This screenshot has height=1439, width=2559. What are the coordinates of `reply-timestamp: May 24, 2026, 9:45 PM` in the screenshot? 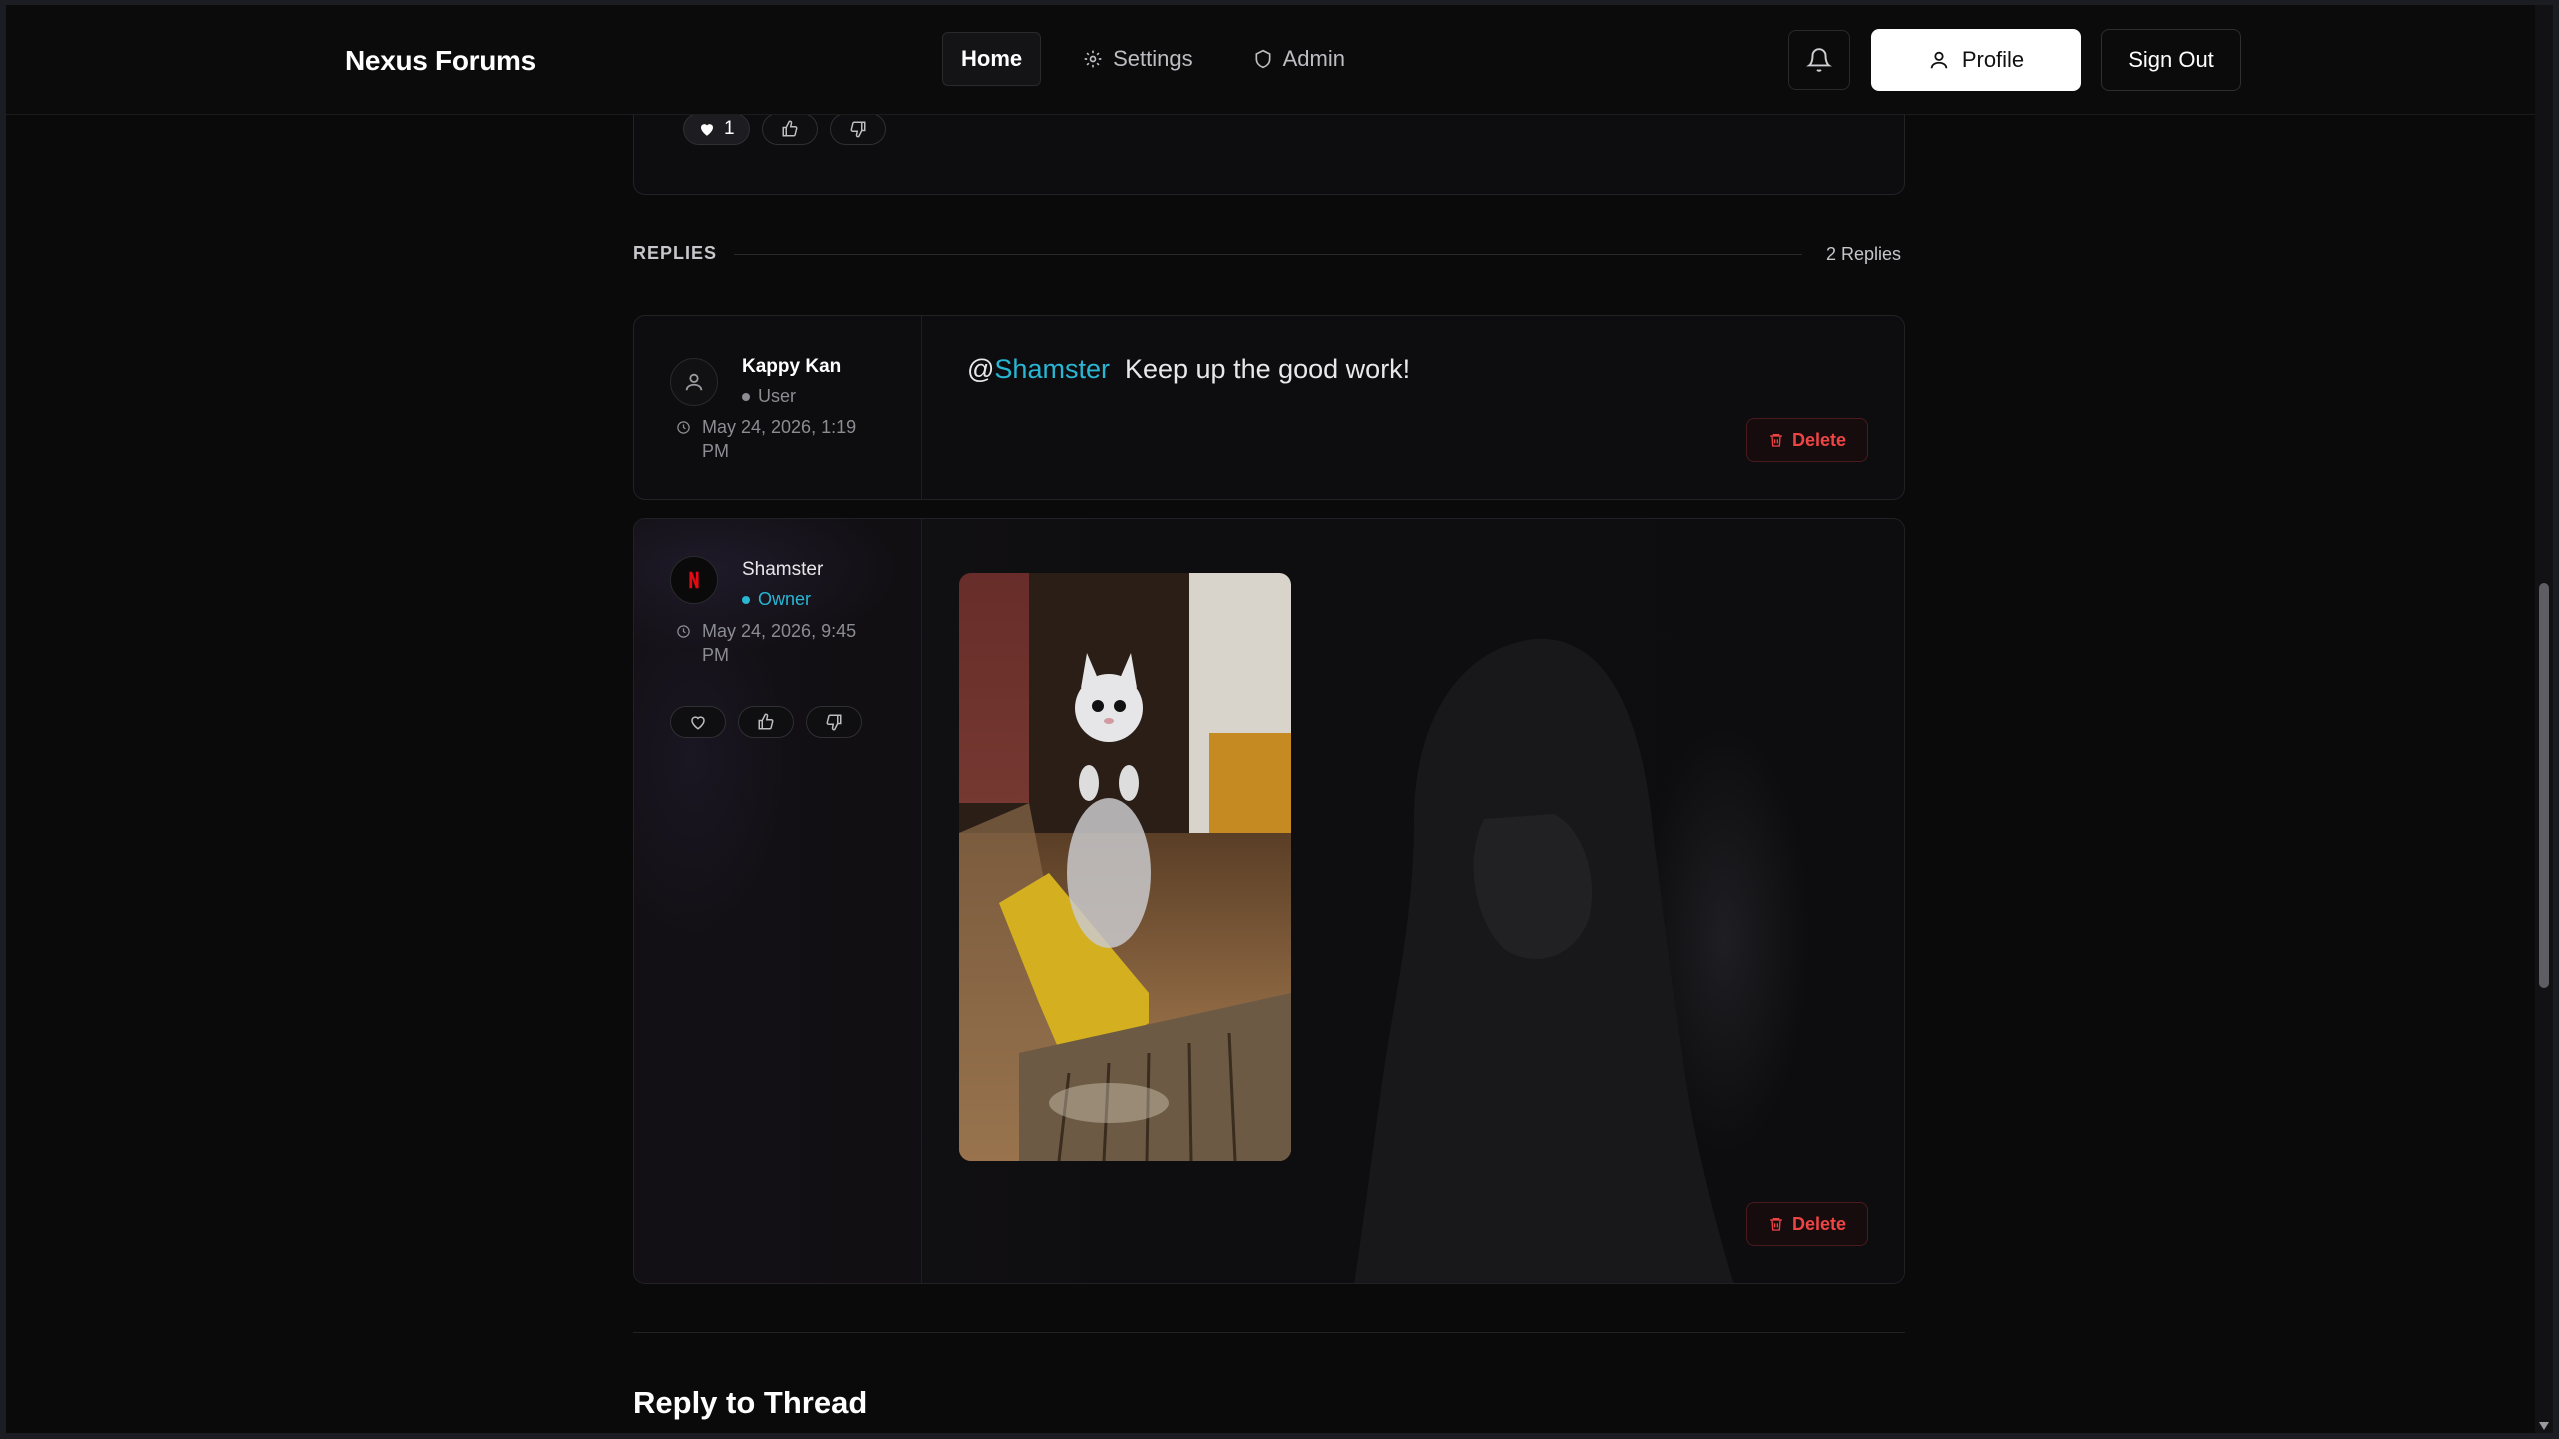 It's located at (776, 643).